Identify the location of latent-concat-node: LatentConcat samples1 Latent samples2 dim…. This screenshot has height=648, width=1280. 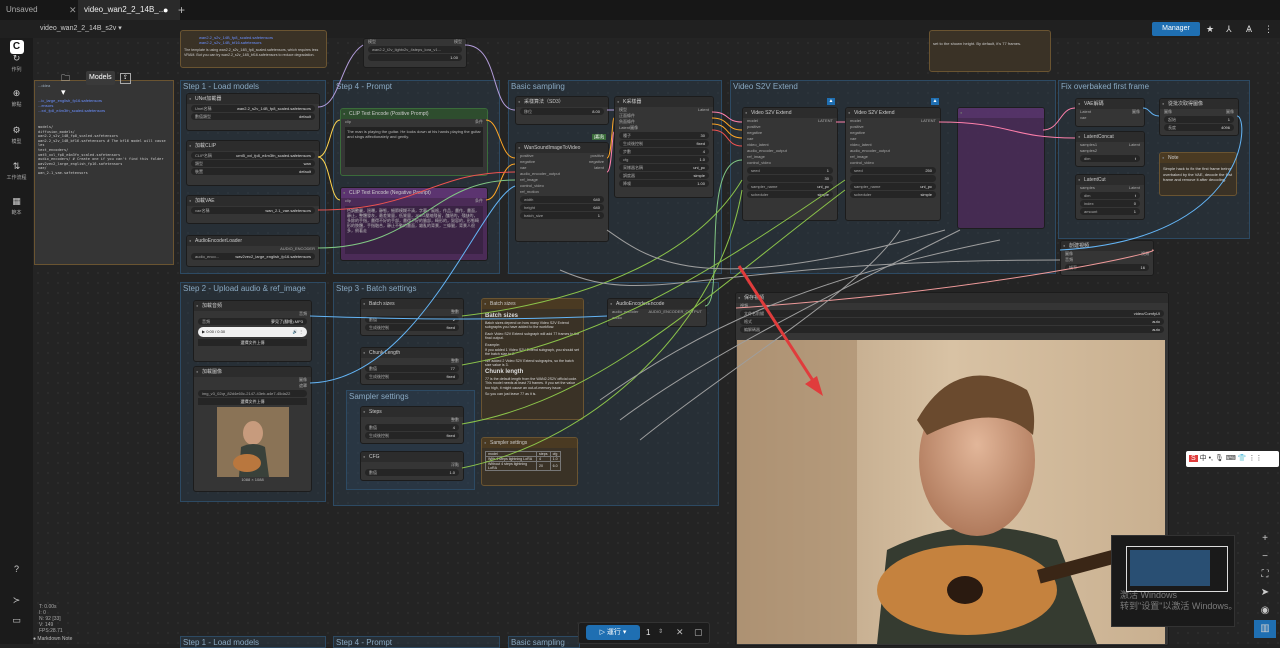
(1110, 149).